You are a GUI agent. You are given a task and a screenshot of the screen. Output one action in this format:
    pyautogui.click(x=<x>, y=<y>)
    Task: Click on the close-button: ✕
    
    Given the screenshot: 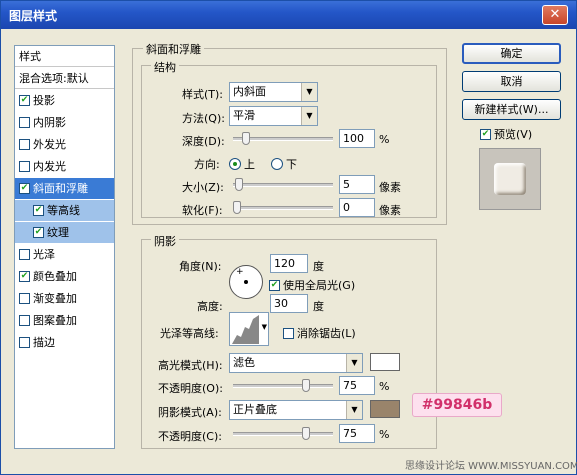 What is the action you would take?
    pyautogui.click(x=555, y=15)
    